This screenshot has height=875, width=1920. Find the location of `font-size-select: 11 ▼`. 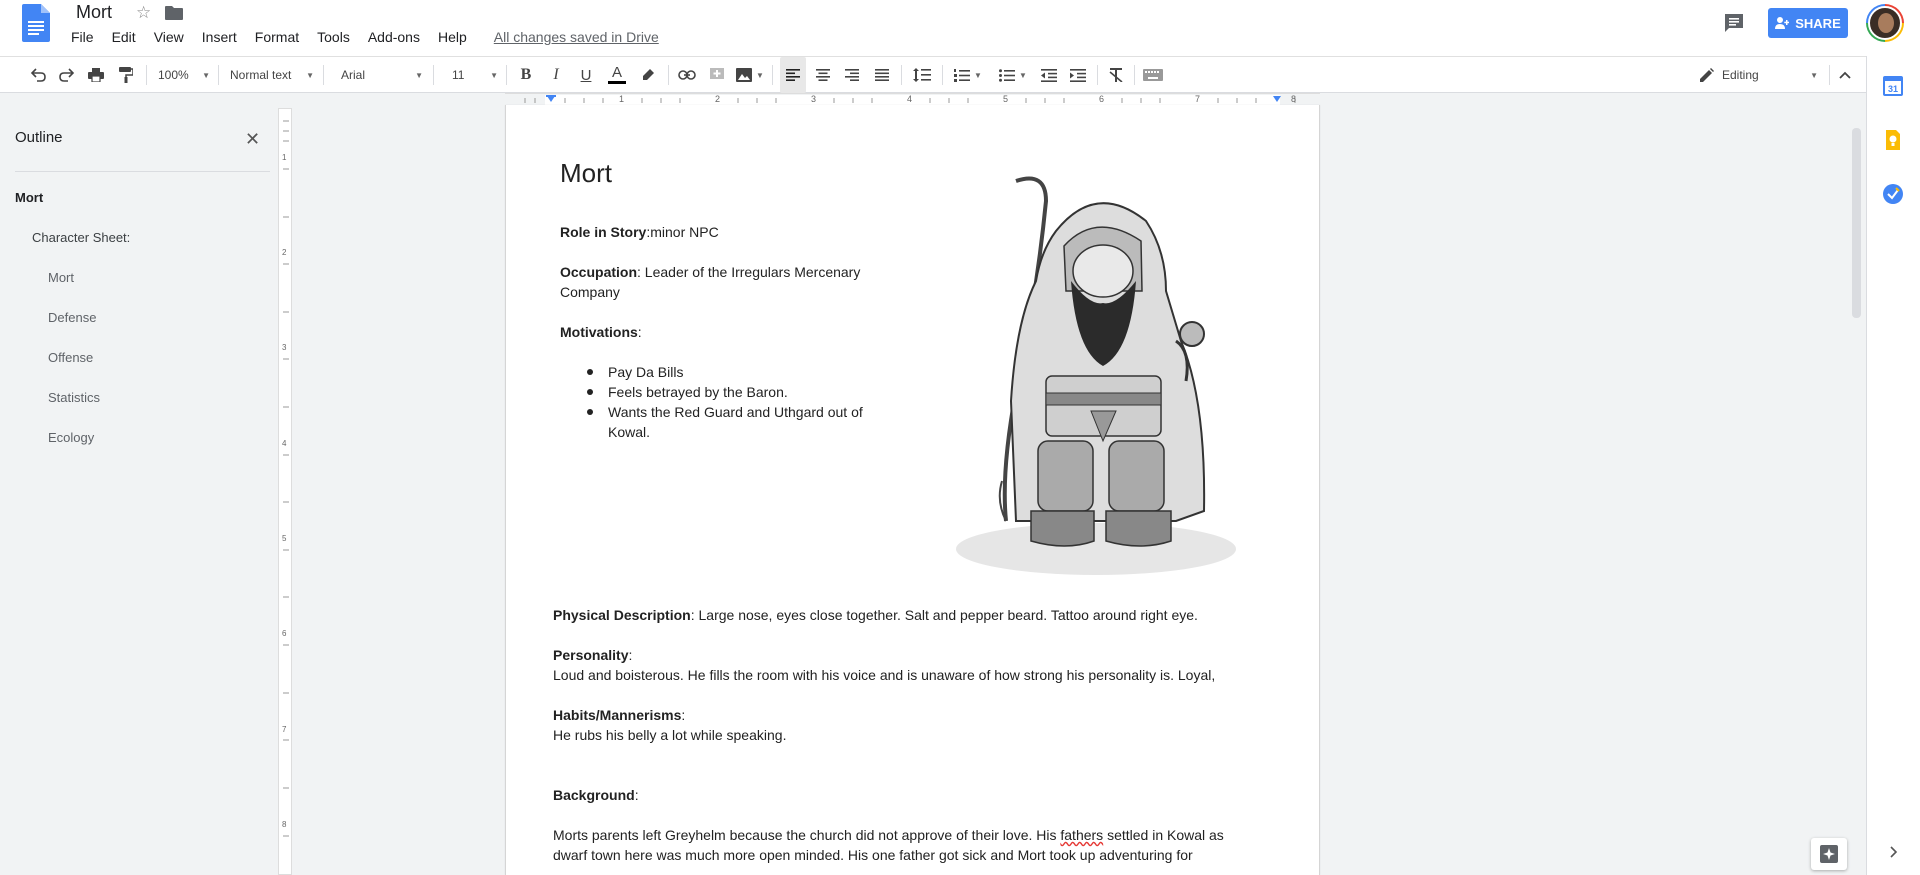

font-size-select: 11 ▼ is located at coordinates (475, 75).